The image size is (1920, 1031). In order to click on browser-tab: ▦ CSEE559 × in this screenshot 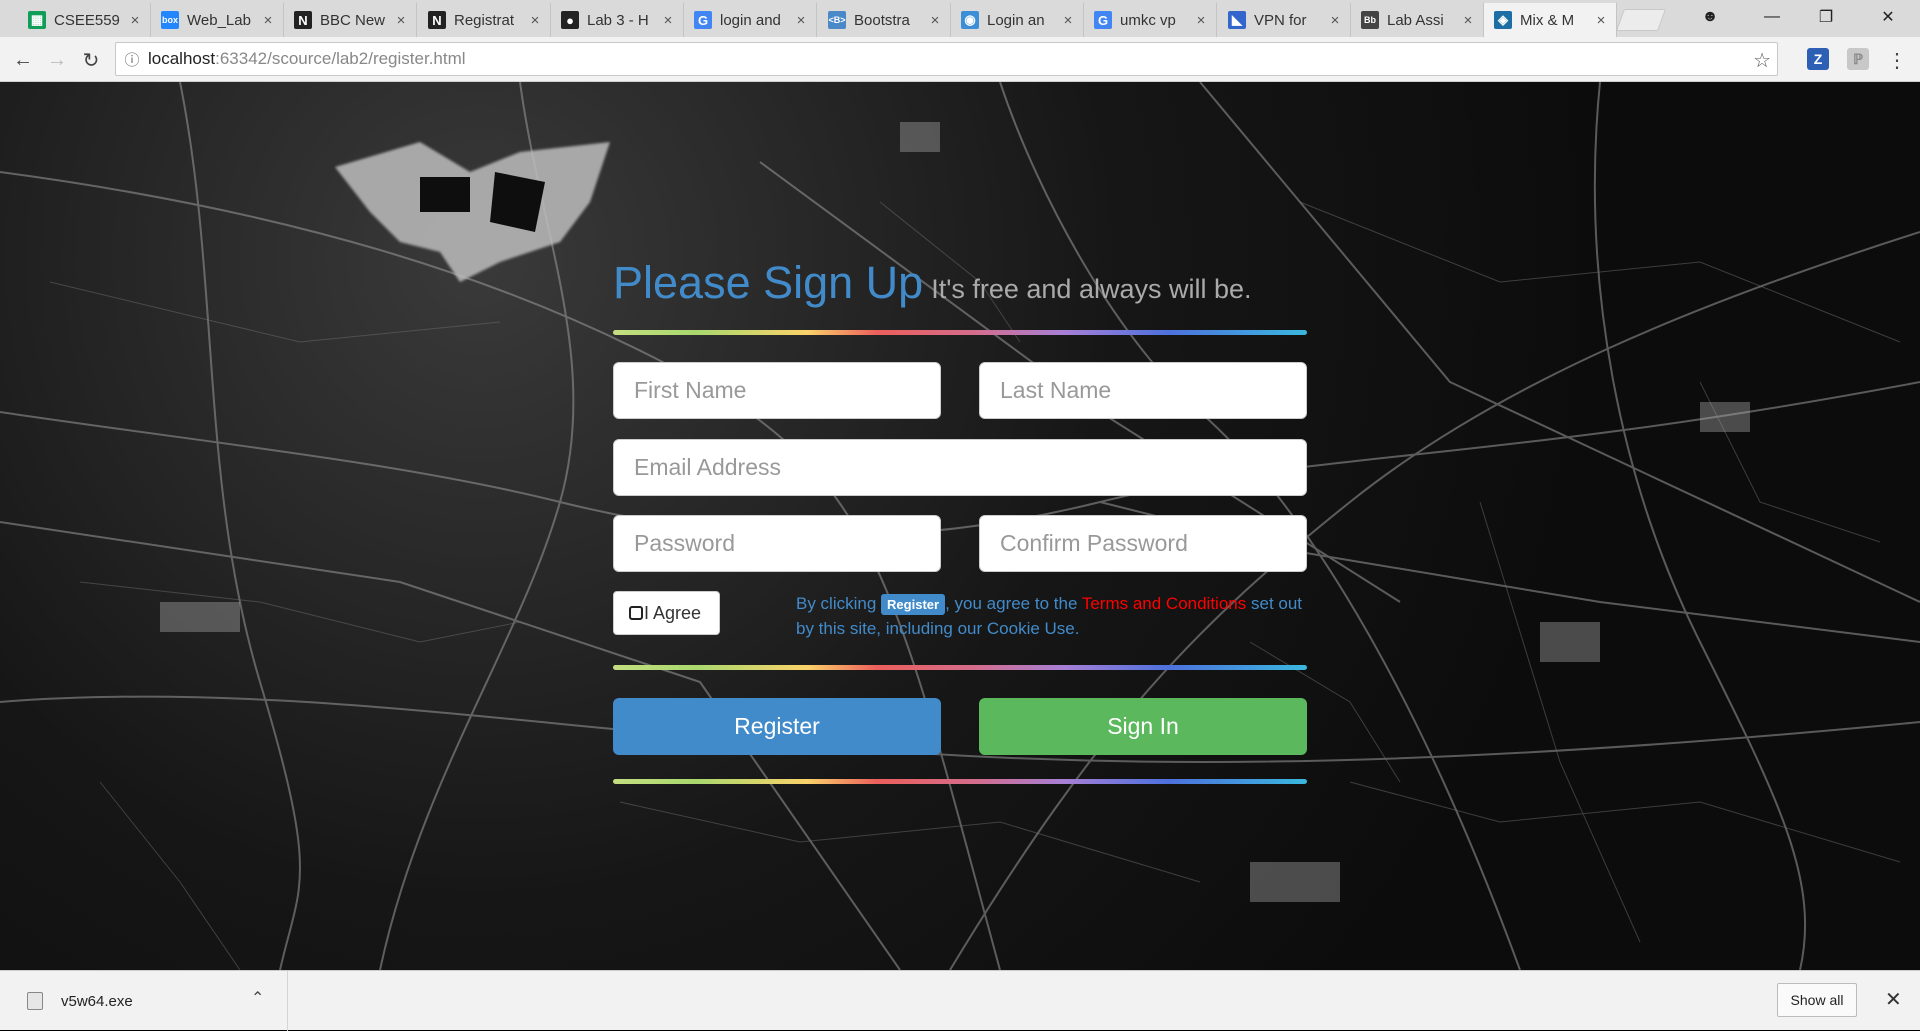, I will do `click(84, 20)`.